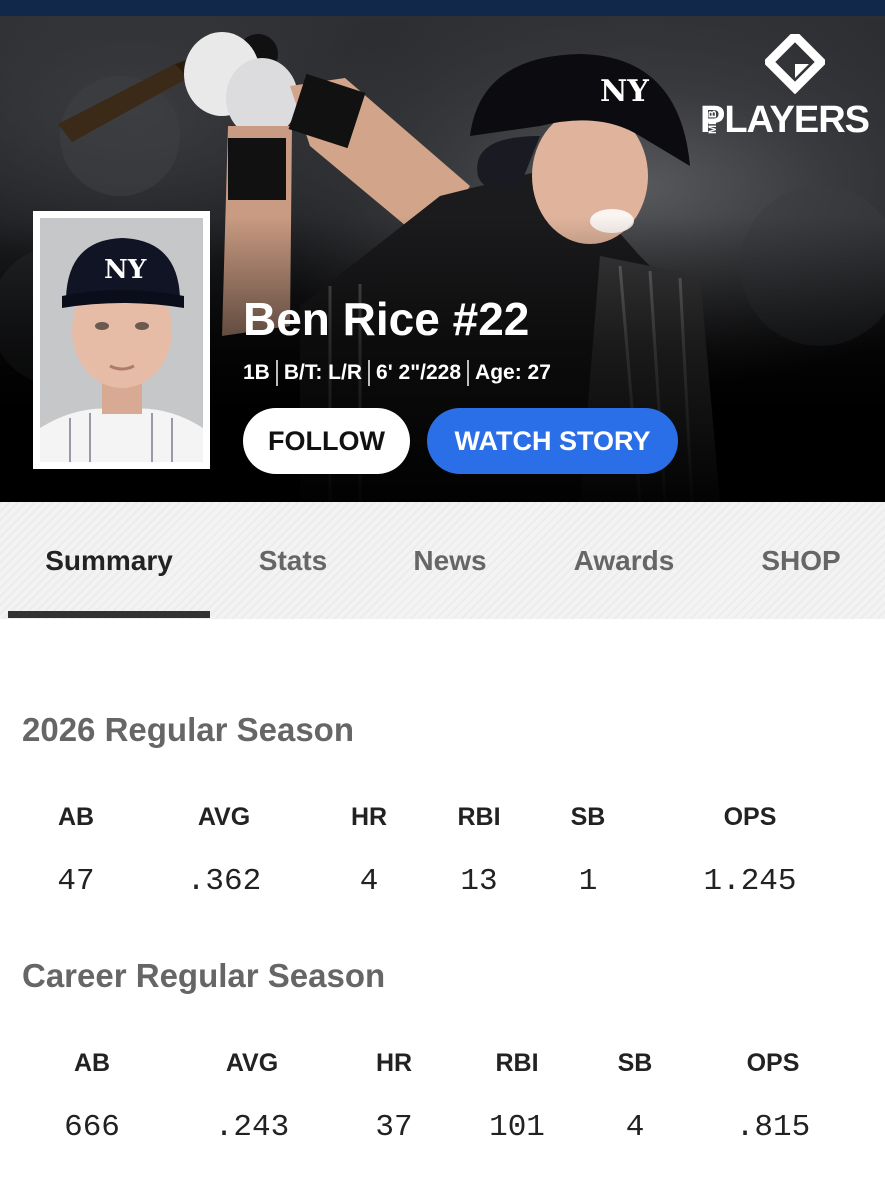  I want to click on tab-stats: Stats, so click(293, 560).